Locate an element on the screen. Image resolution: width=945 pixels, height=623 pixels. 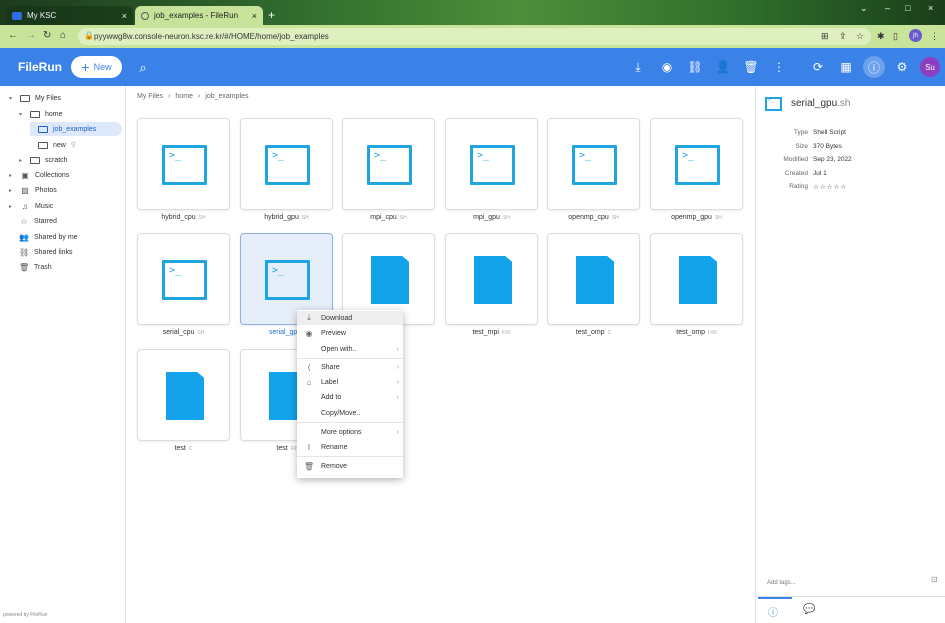
minimize-button: – is located at coordinates (887, 8).